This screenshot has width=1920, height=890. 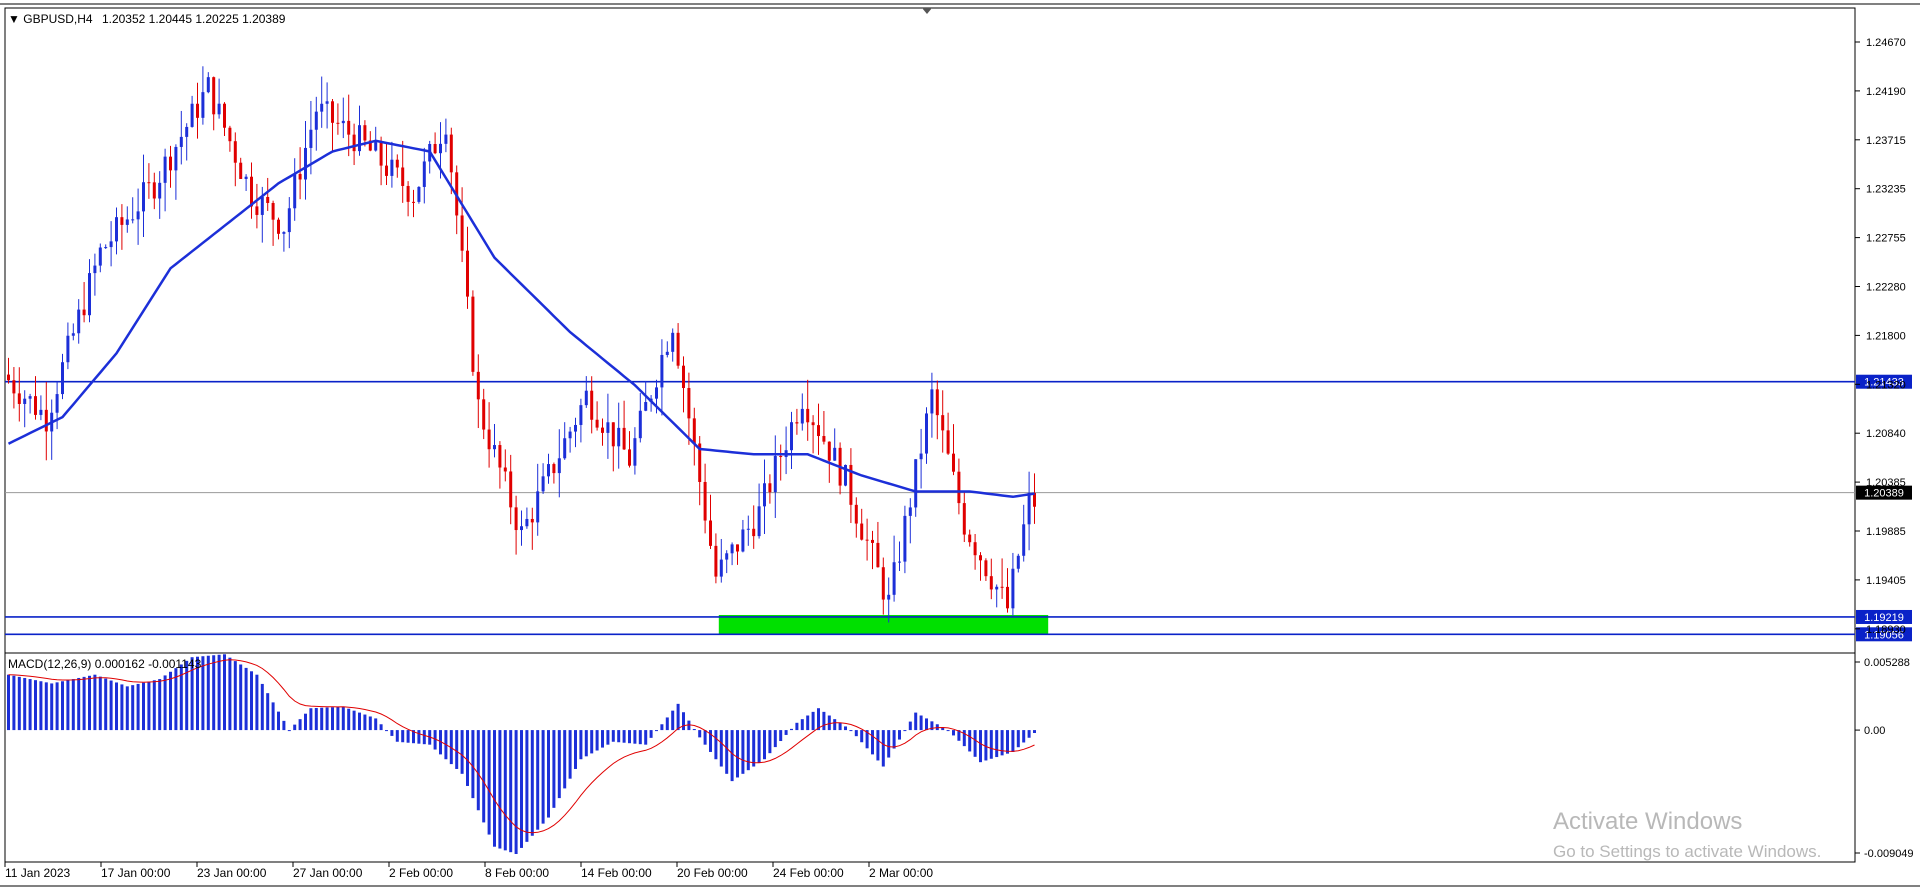 What do you see at coordinates (1886, 434) in the screenshot?
I see `price-tick-label: 1.20840` at bounding box center [1886, 434].